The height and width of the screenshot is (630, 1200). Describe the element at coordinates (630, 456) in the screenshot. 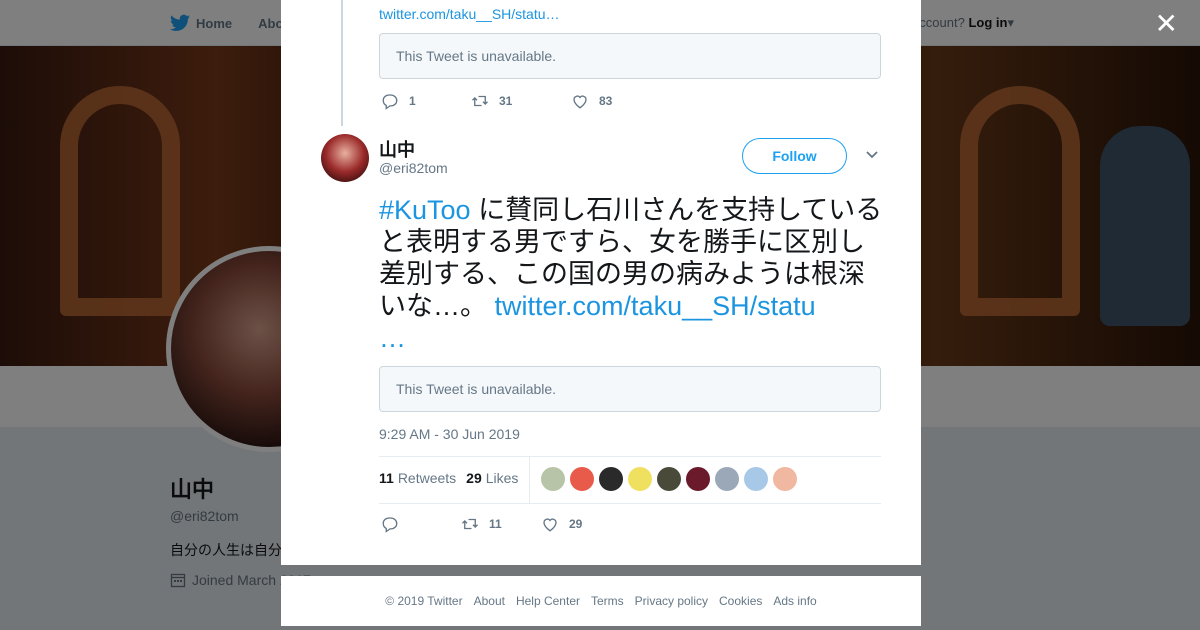

I see `stats-divider-top` at that location.